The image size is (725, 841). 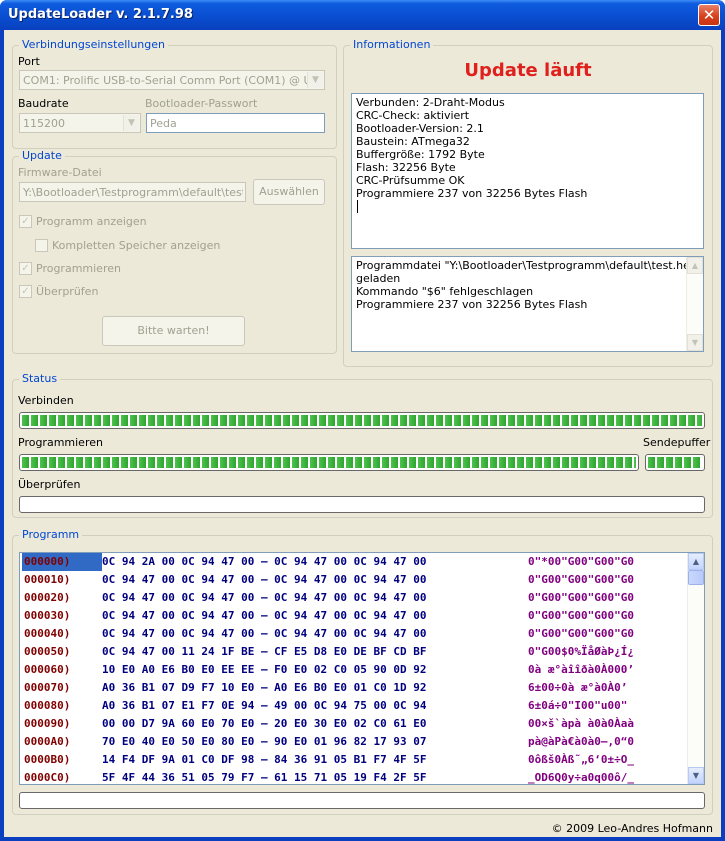 I want to click on program-legend: Programm, so click(x=51, y=535).